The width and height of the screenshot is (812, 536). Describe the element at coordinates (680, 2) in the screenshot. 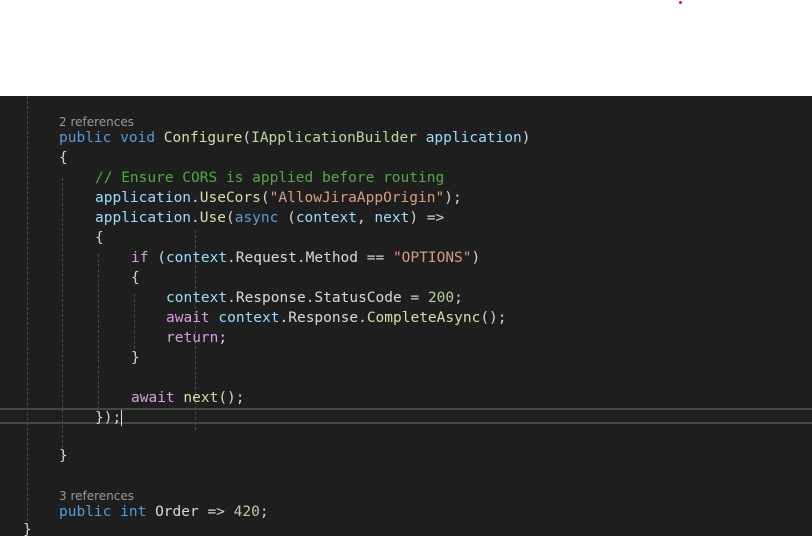

I see `red-dot-marker` at that location.